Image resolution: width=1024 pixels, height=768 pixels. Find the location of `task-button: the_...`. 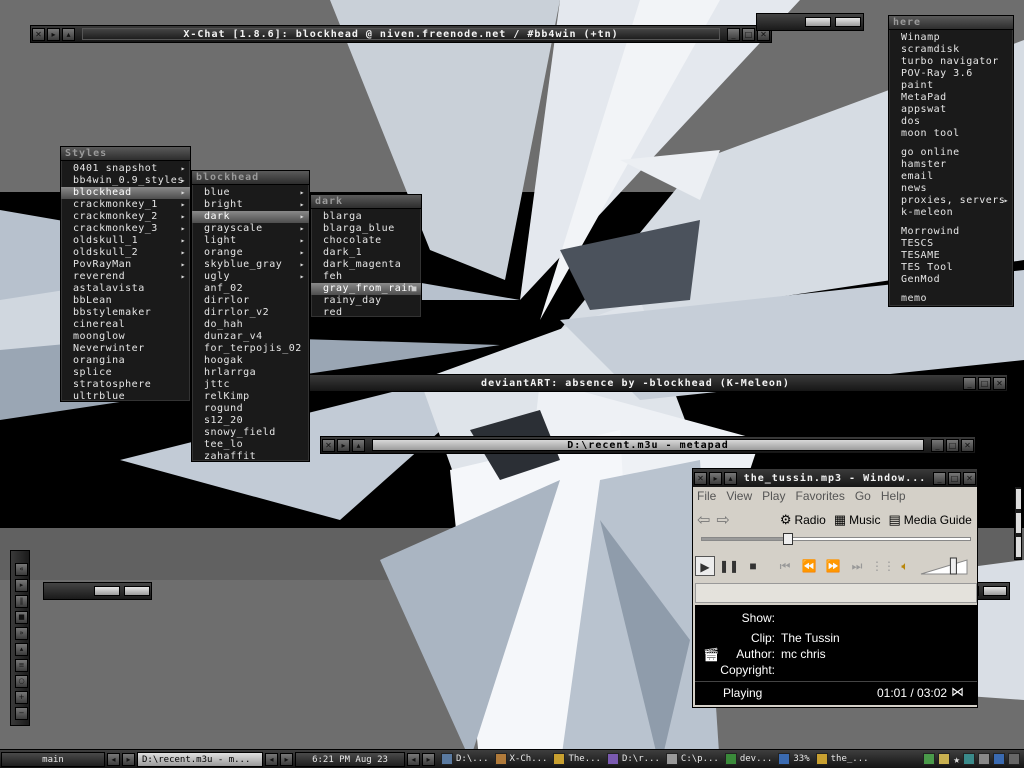

task-button: the_... is located at coordinates (842, 759).